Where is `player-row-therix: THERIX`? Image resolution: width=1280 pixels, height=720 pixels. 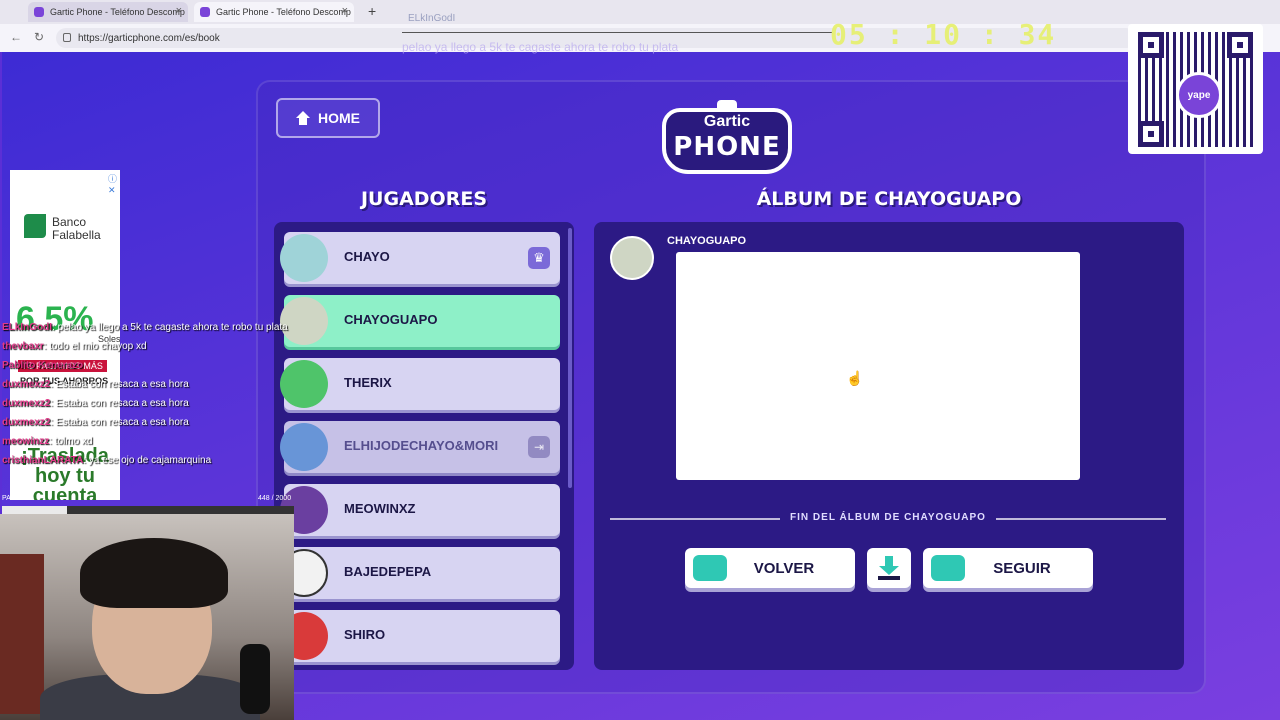 player-row-therix: THERIX is located at coordinates (420, 384).